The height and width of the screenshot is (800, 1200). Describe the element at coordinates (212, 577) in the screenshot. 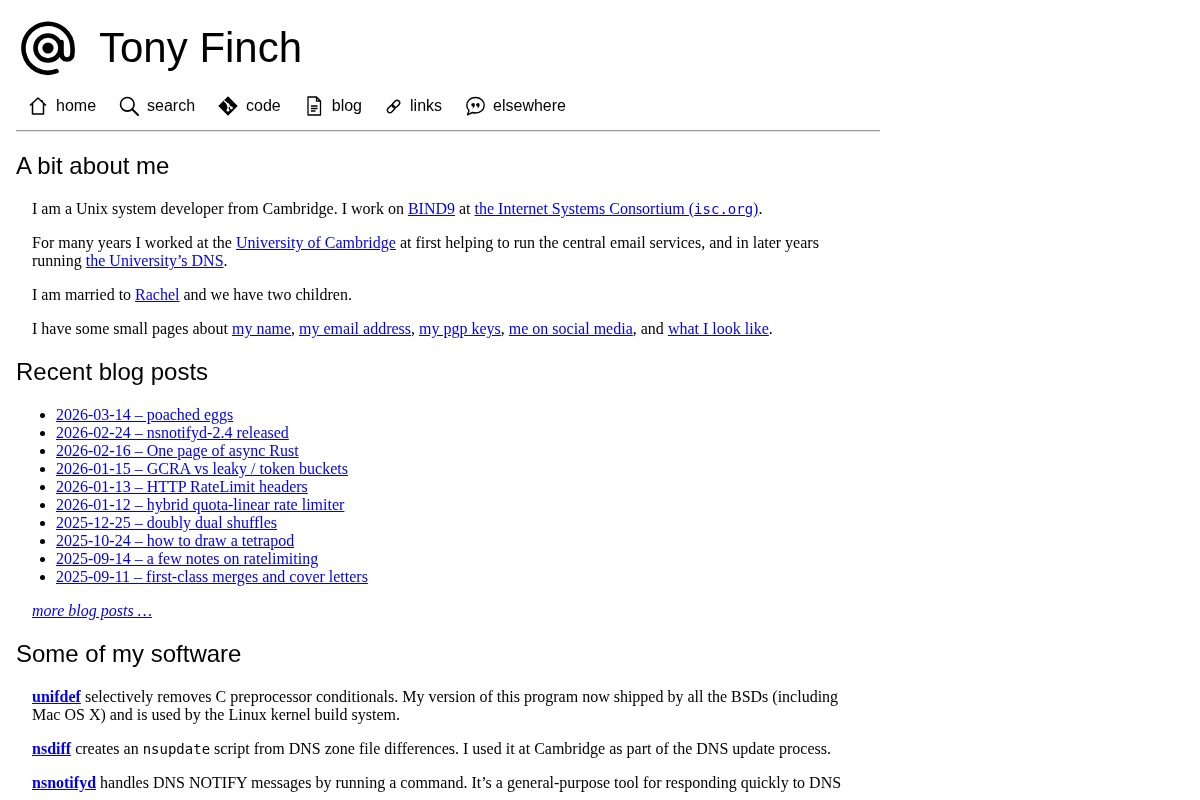

I see `blog-post-link: 2025-09-11 – first-class merges and cover letters` at that location.